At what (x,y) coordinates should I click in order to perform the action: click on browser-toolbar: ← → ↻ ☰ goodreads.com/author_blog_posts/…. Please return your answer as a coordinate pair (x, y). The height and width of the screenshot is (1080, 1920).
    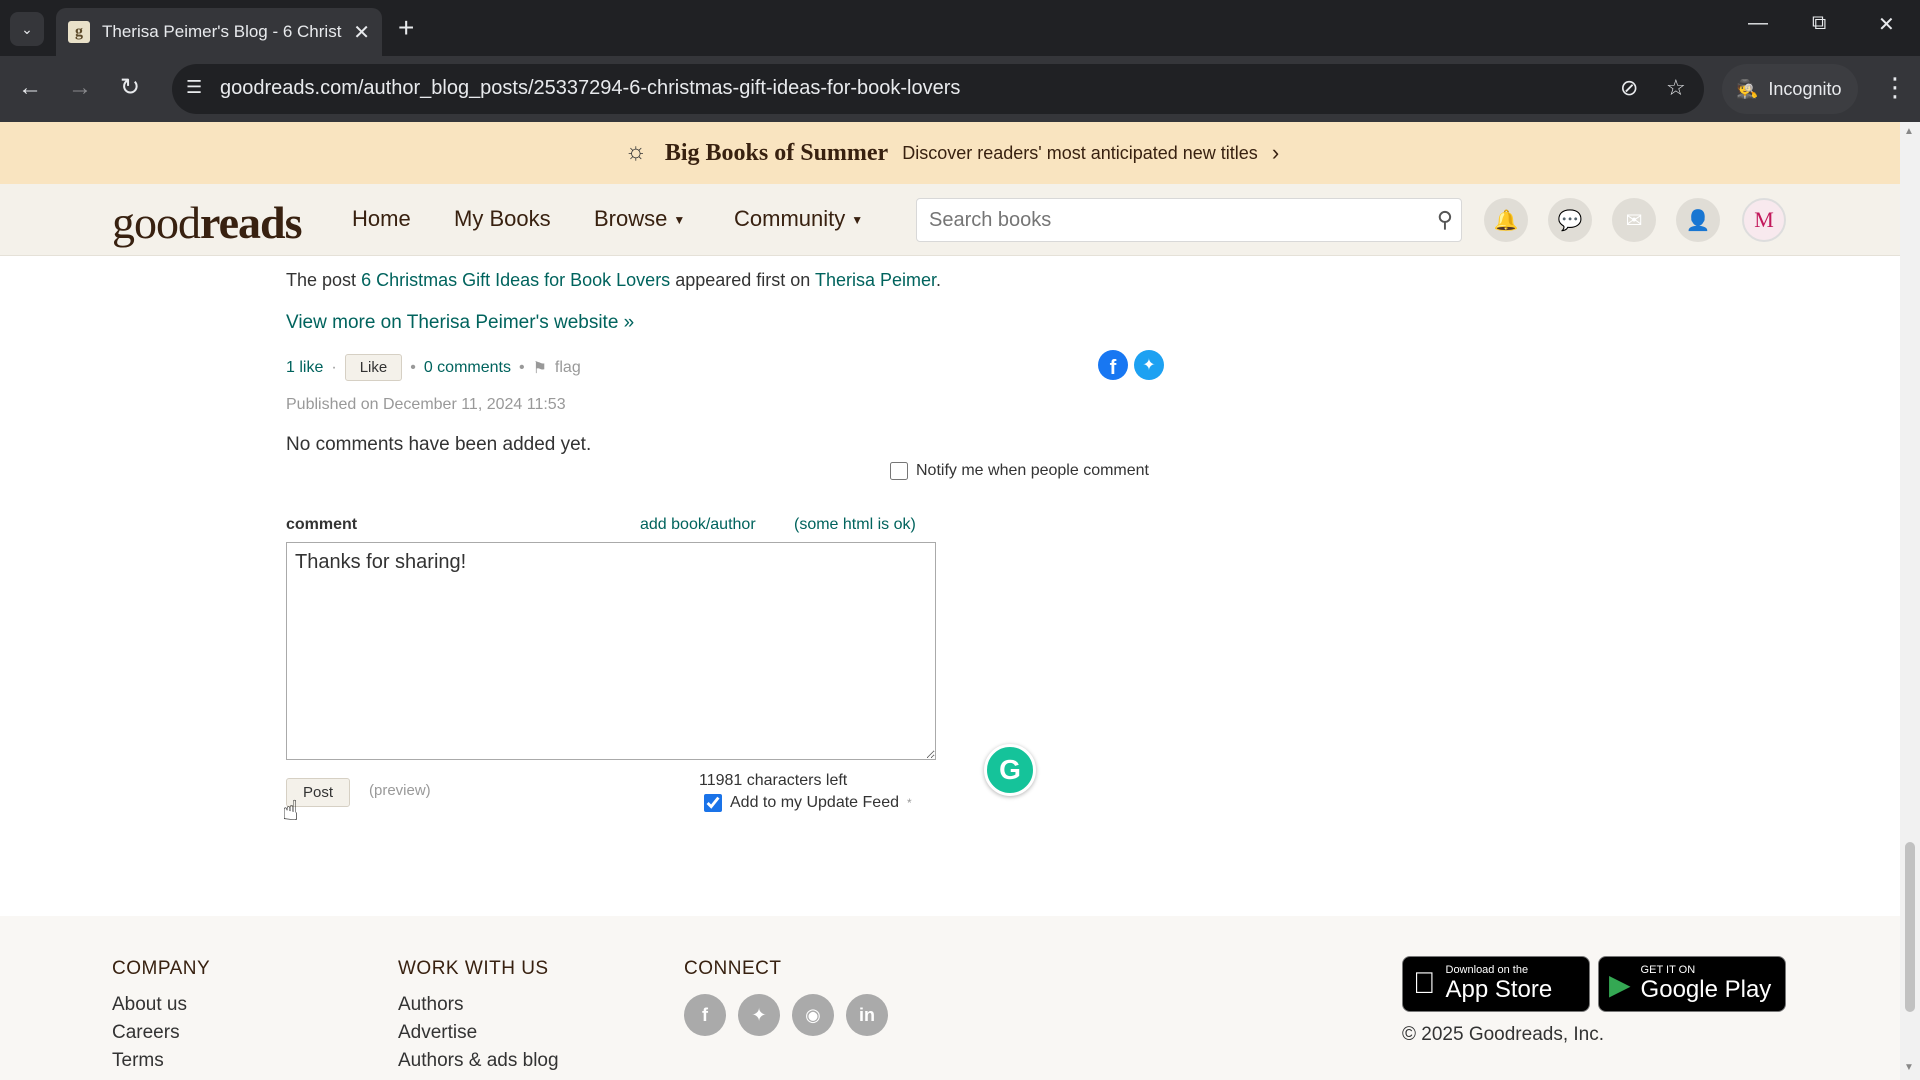
    Looking at the image, I should click on (960, 89).